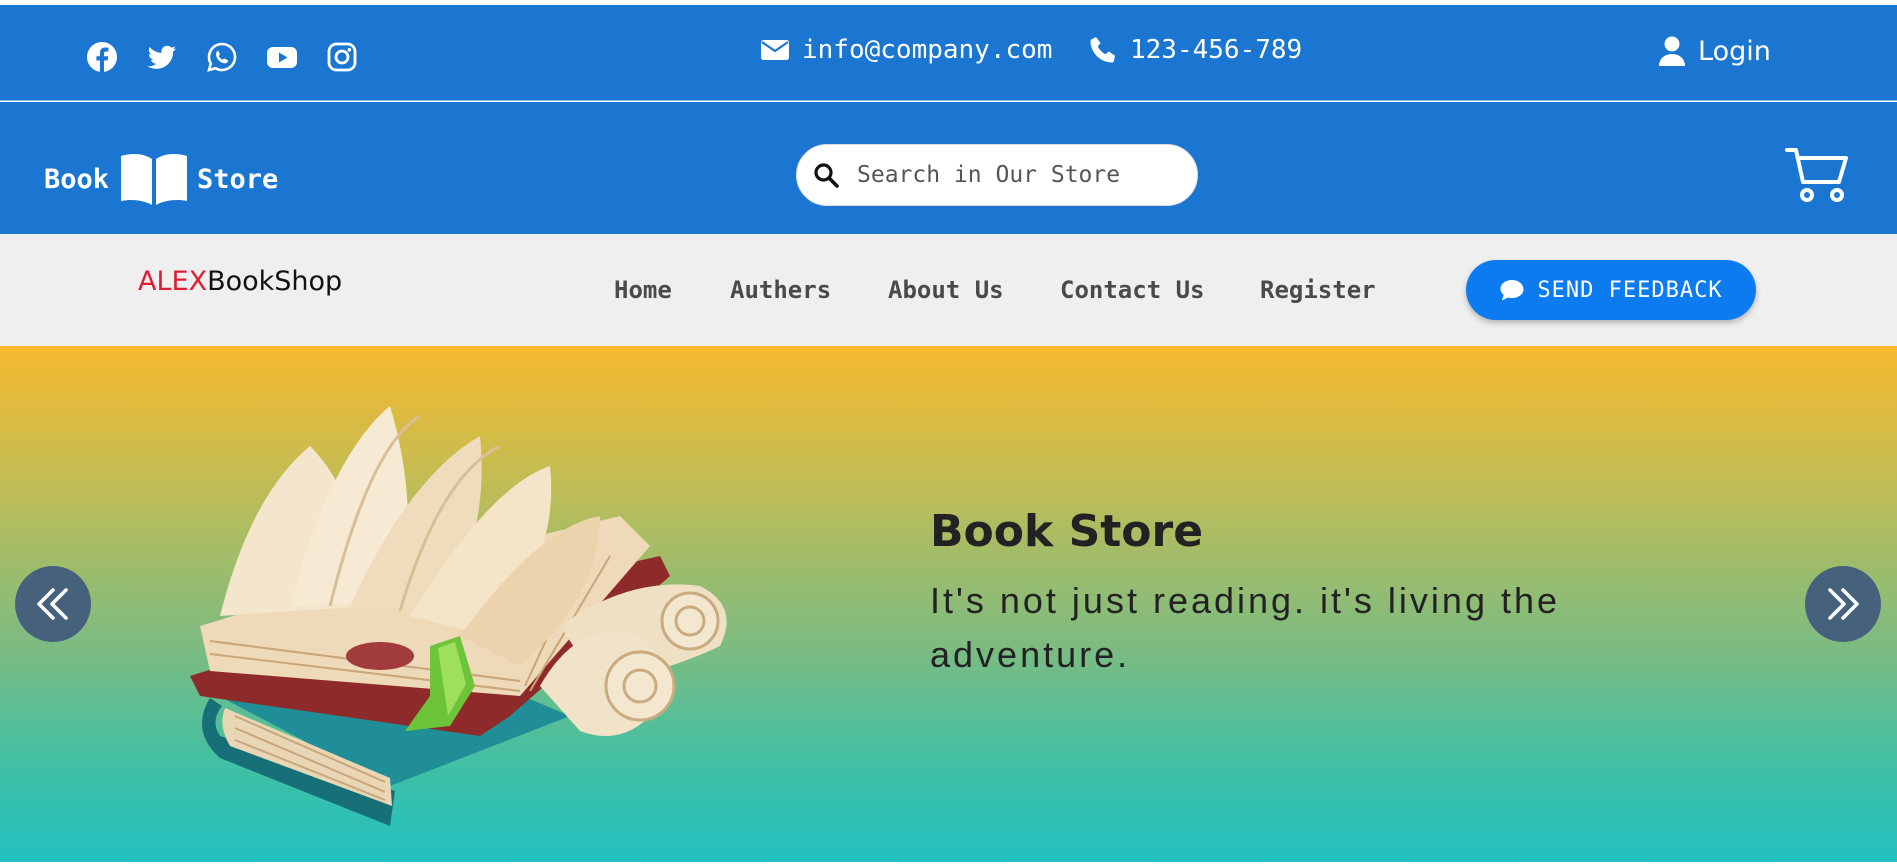  I want to click on books-illustration, so click(458, 616).